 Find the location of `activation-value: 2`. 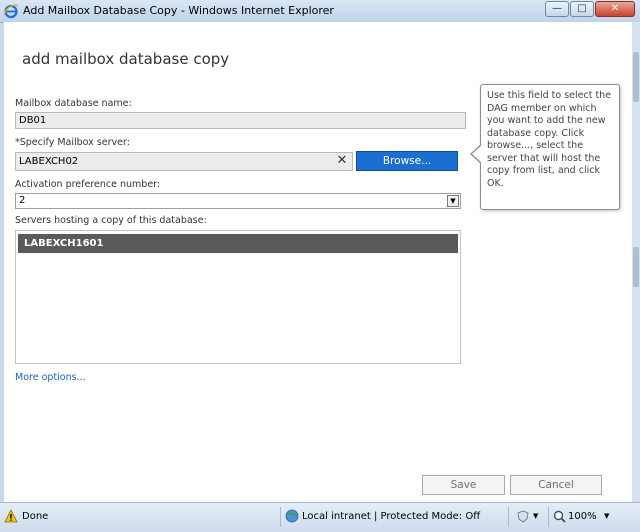

activation-value: 2 is located at coordinates (22, 200).